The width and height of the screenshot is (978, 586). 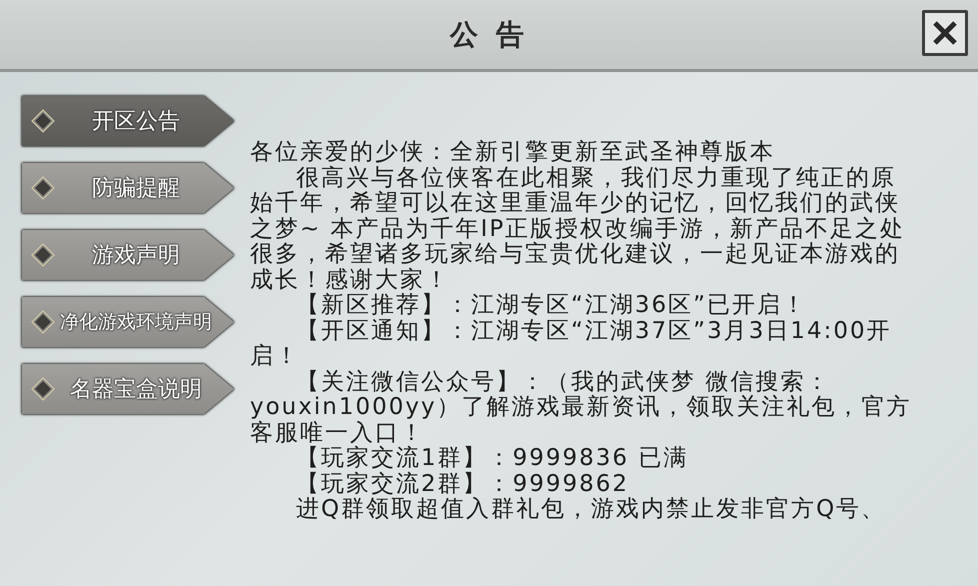 What do you see at coordinates (578, 229) in the screenshot?
I see `announcement-paragraph: 很高兴与各位侠客在此相聚，我们尽力重现了纯正的原始千年，希望可以在这里重温年少的记忆，回忆我们的武侠之梦~ 本产品为千年IP正版授权改编手游，新产品不足之处很多，希望诸多玩家给与宝贵优化建议，一起见证本游戏的成长！感谢大家！` at bounding box center [578, 229].